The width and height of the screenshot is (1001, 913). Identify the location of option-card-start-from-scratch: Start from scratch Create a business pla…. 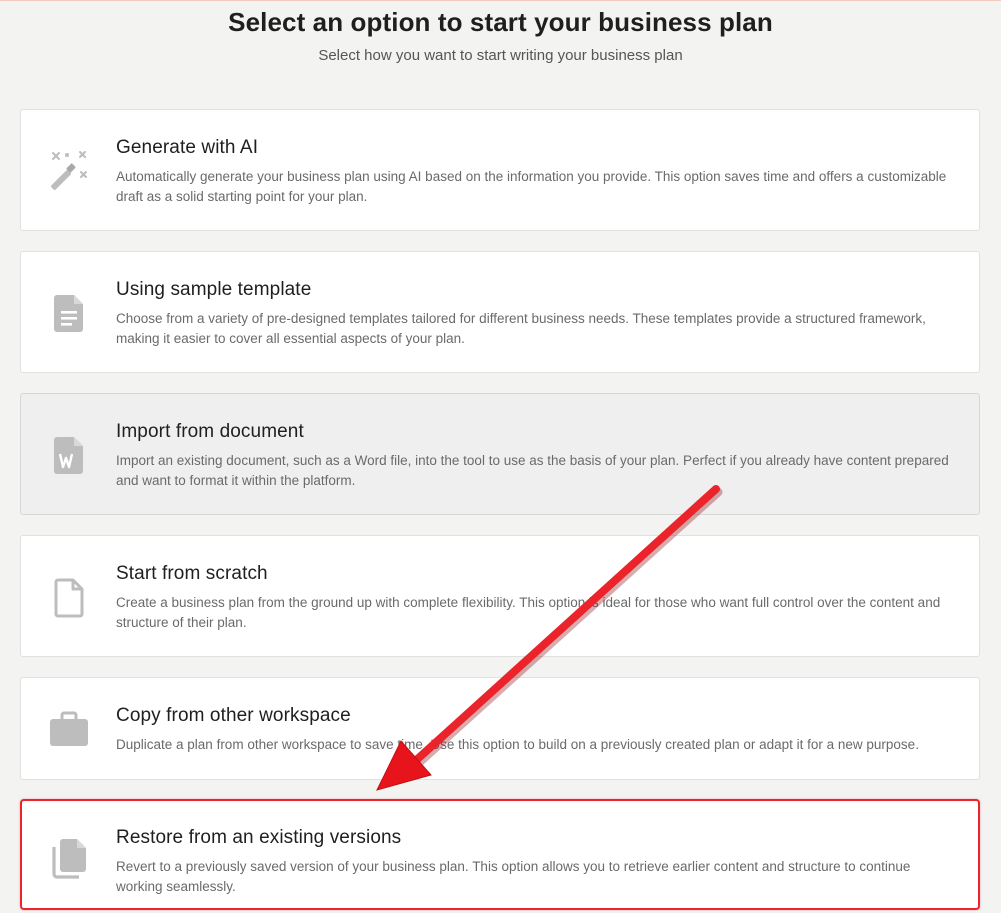
(500, 596).